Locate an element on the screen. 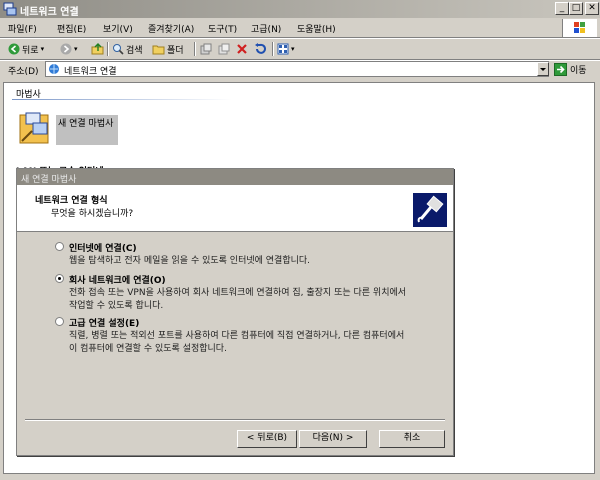  back-dropdown-icon: ▾ is located at coordinates (43, 49).